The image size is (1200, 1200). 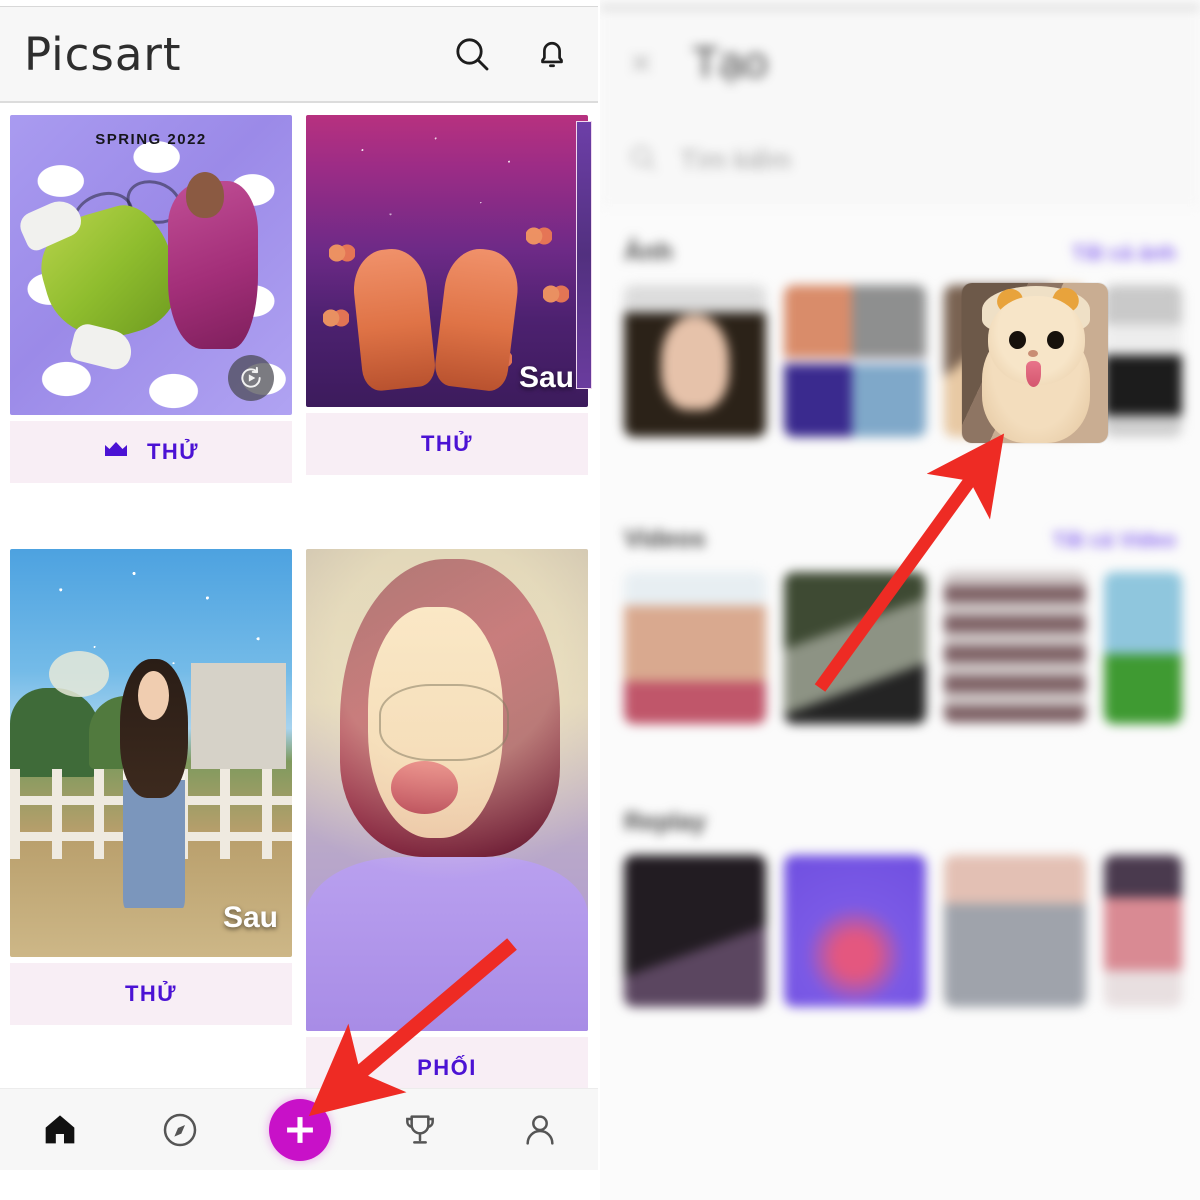 What do you see at coordinates (900, 161) in the screenshot?
I see `search-bar: Tìm kiếm` at bounding box center [900, 161].